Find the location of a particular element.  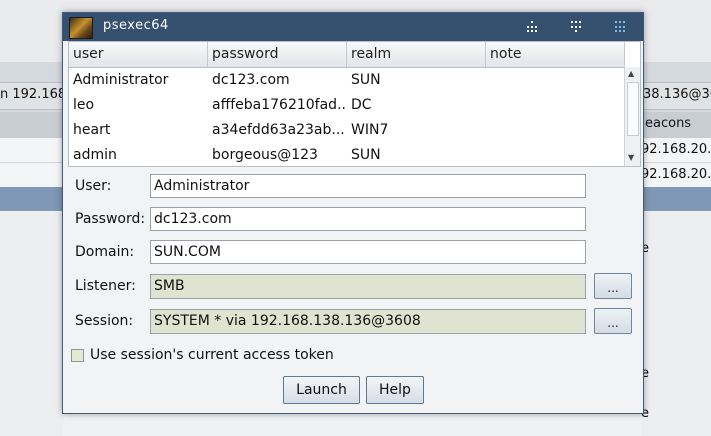

column-header-note: note is located at coordinates (555, 54).